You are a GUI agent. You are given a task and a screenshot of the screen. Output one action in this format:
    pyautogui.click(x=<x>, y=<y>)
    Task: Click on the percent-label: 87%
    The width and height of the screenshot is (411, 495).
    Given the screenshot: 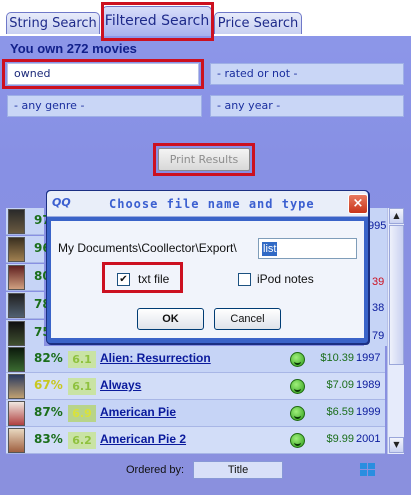 What is the action you would take?
    pyautogui.click(x=48, y=412)
    